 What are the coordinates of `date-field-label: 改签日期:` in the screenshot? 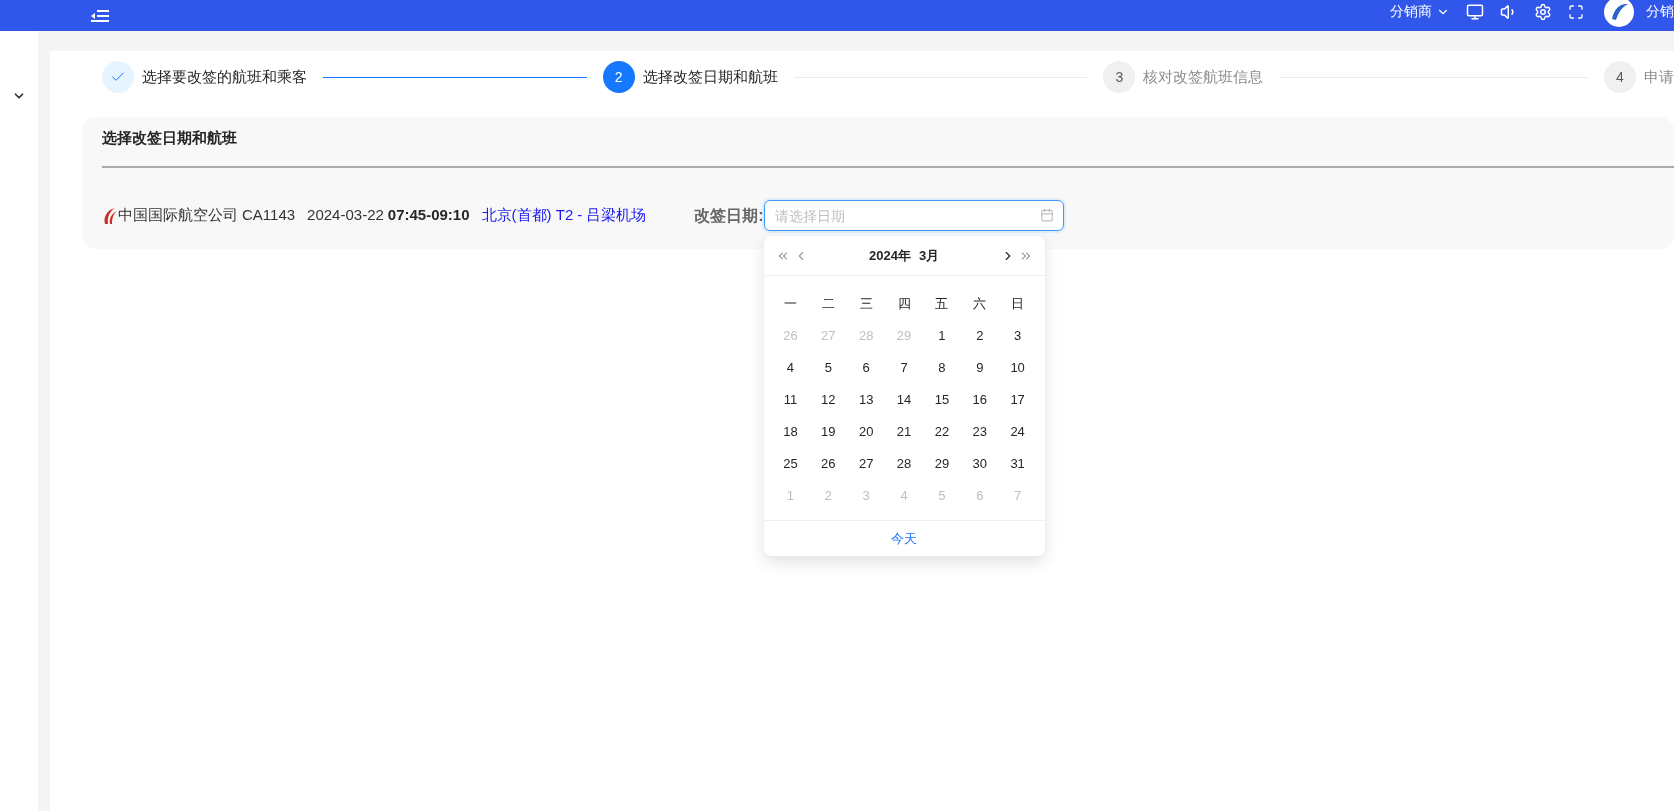 It's located at (729, 215).